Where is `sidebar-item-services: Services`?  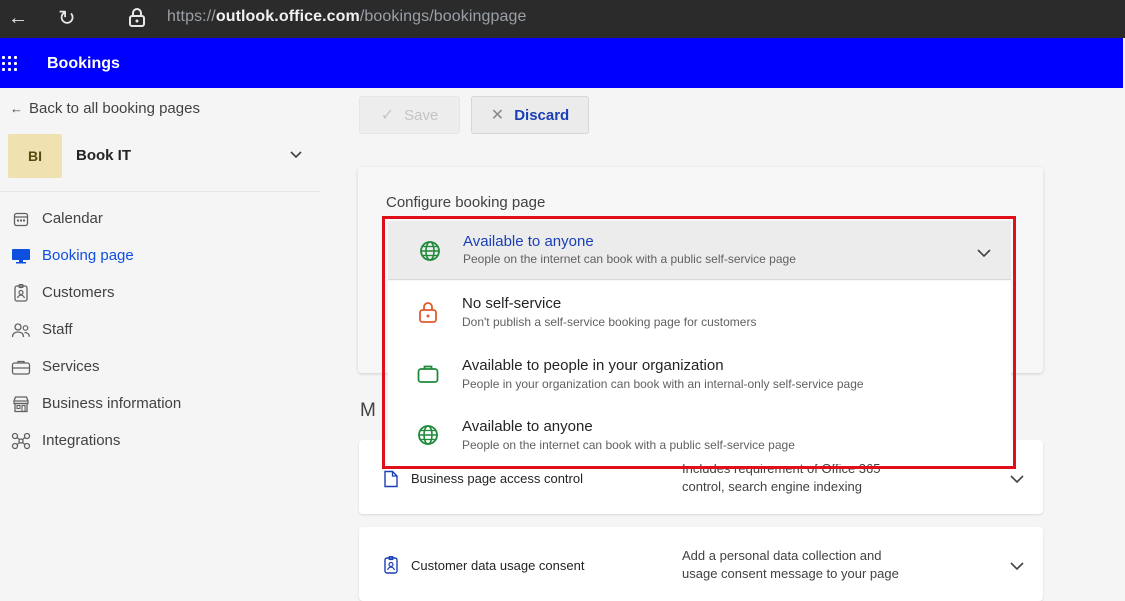 sidebar-item-services: Services is located at coordinates (160, 366).